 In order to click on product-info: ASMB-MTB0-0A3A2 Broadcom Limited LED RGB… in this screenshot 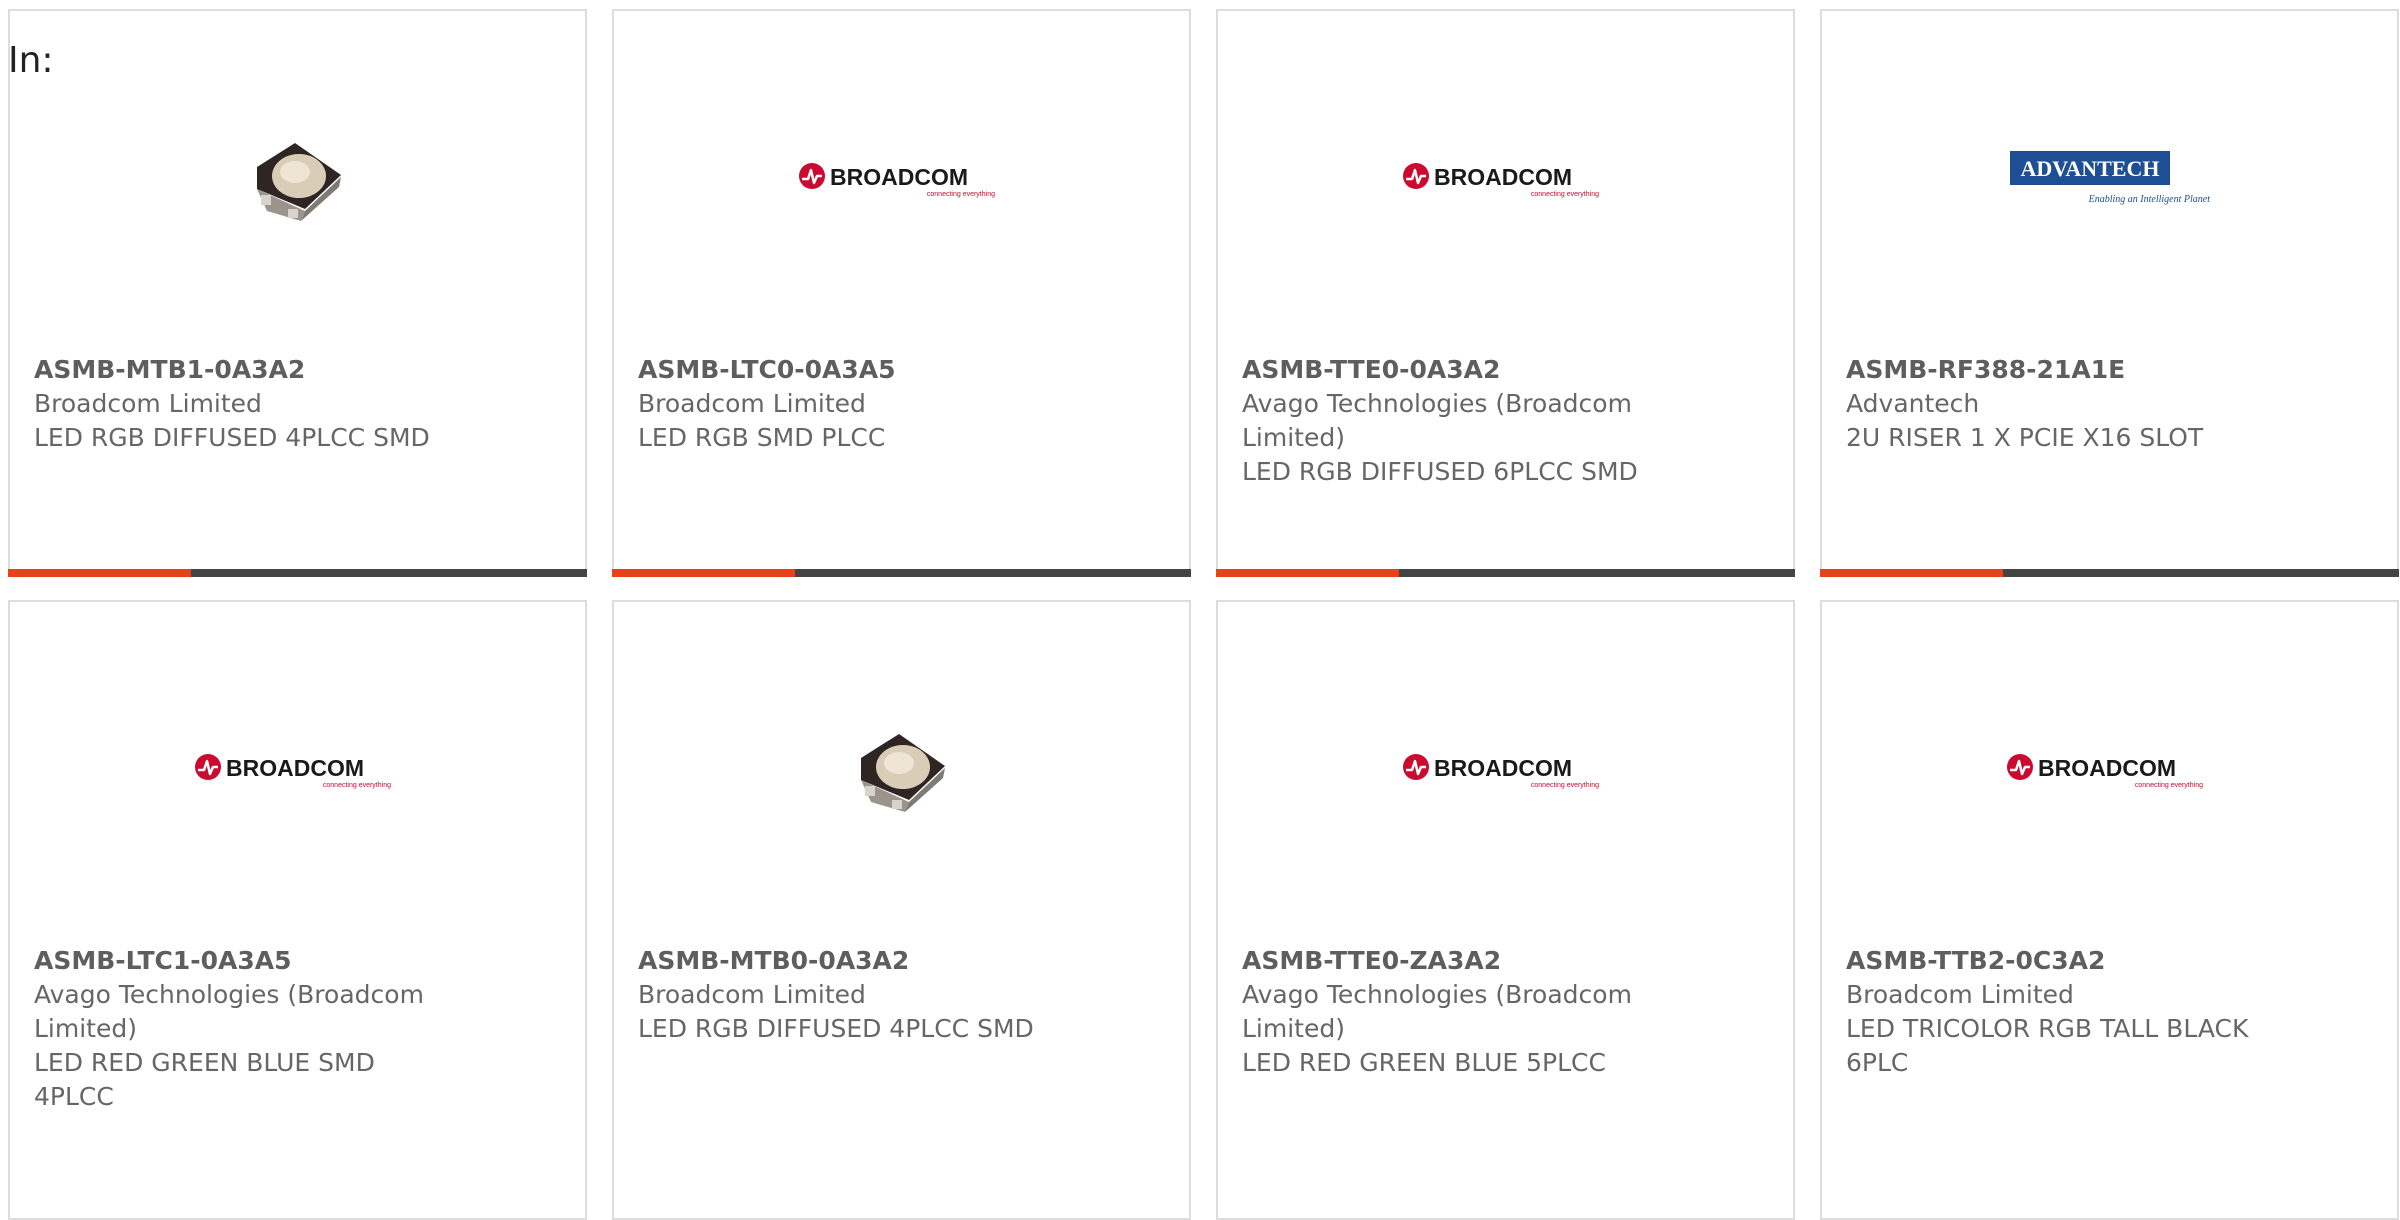, I will do `click(848, 995)`.